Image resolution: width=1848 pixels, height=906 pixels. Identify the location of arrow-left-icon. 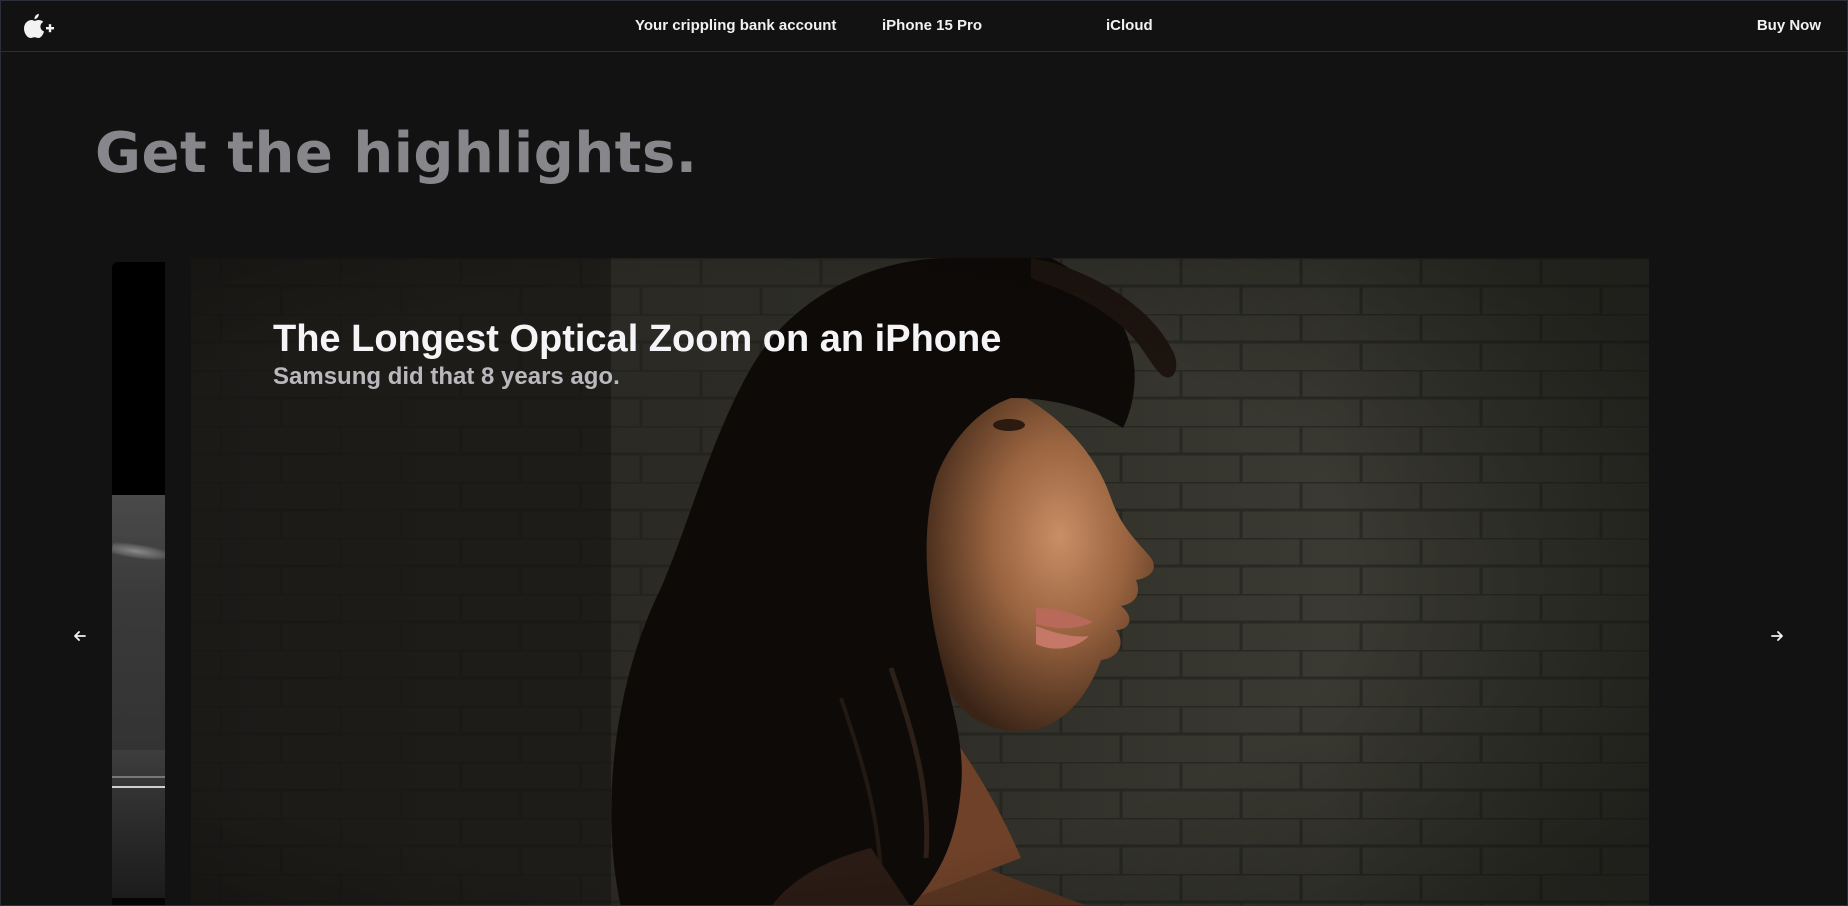
(80, 636).